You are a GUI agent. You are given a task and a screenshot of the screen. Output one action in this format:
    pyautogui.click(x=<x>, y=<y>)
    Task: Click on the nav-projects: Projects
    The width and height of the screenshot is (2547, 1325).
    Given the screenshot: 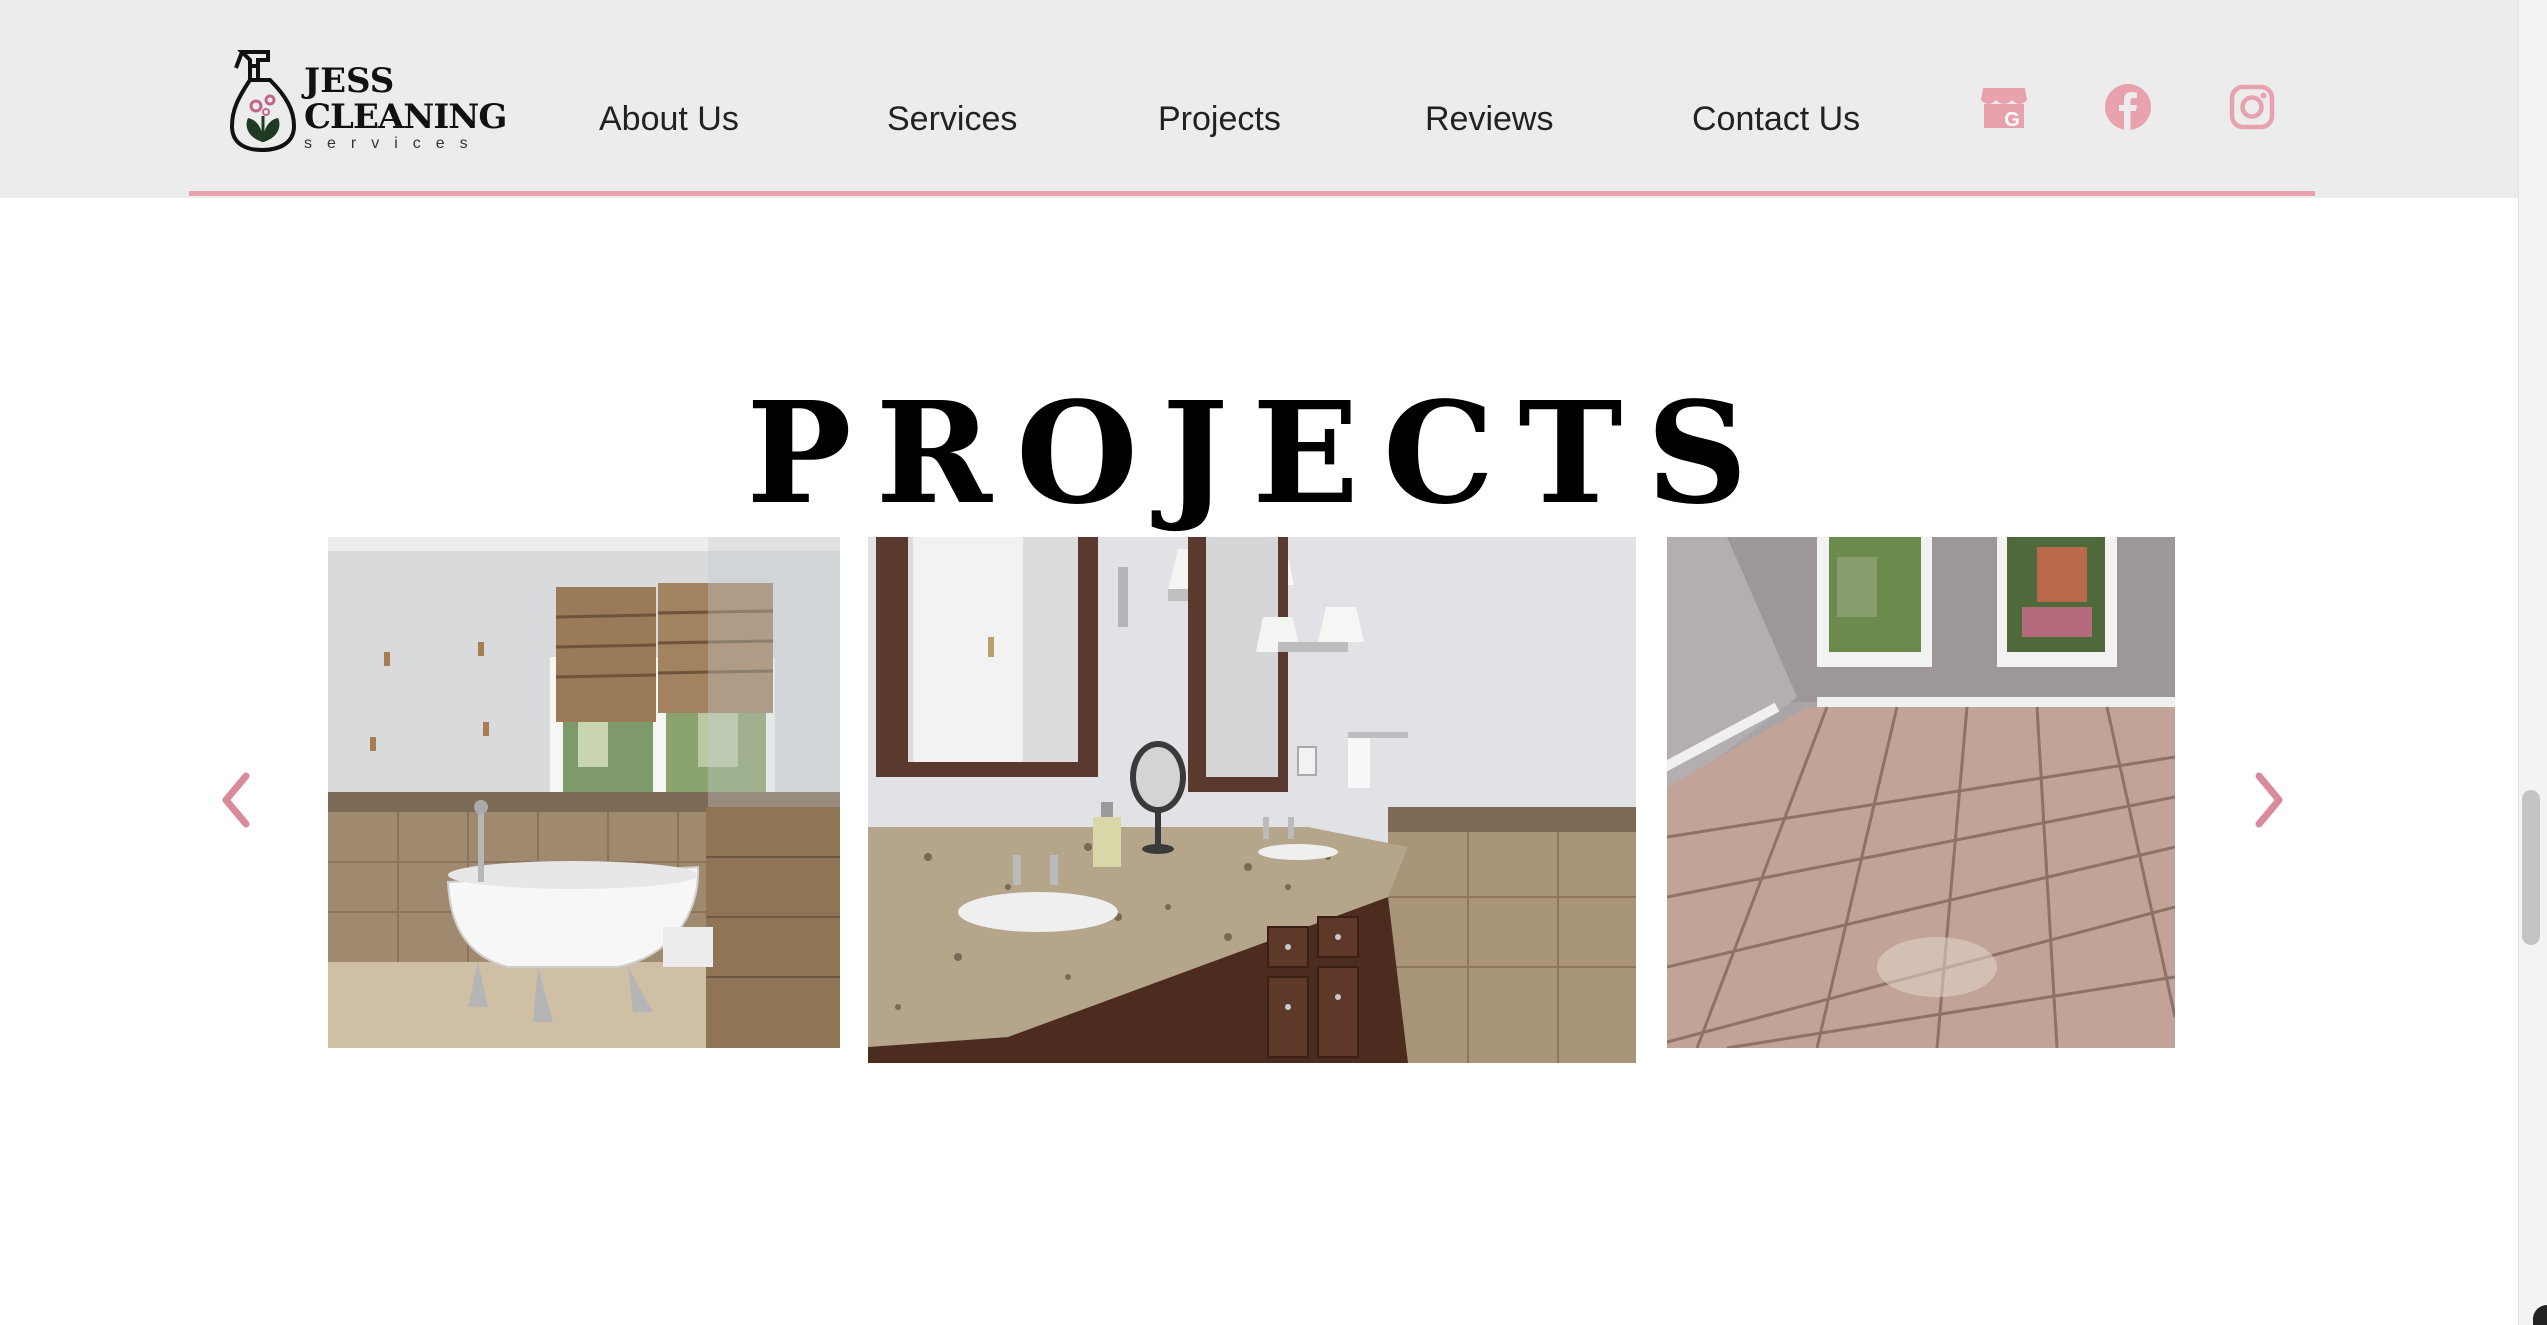 What is the action you would take?
    pyautogui.click(x=1219, y=119)
    